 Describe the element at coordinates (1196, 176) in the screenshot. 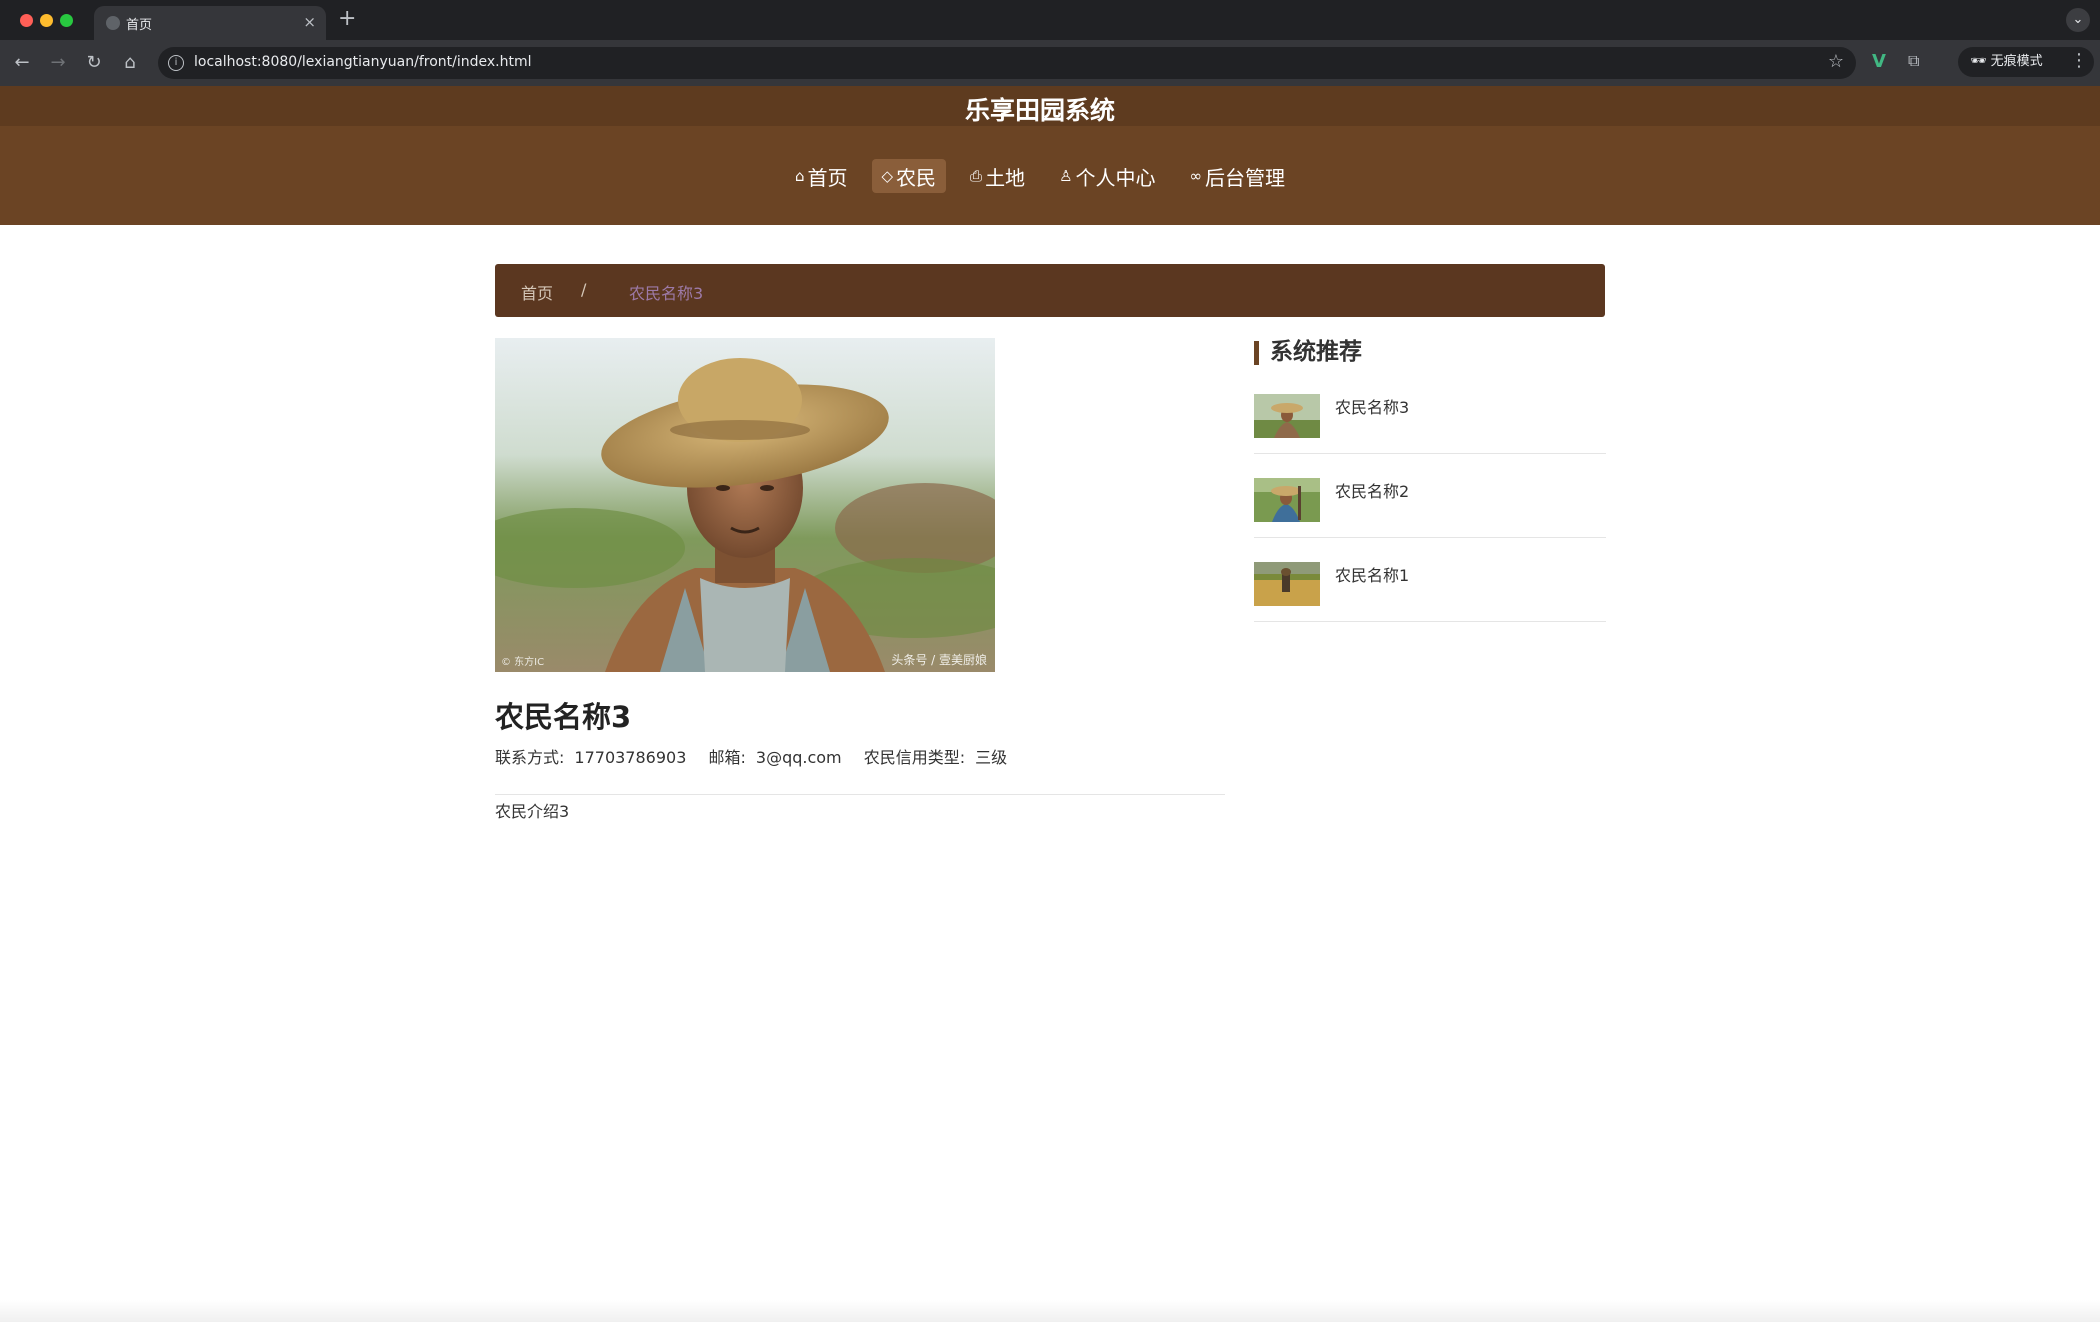

I see `link-icon: ∞` at that location.